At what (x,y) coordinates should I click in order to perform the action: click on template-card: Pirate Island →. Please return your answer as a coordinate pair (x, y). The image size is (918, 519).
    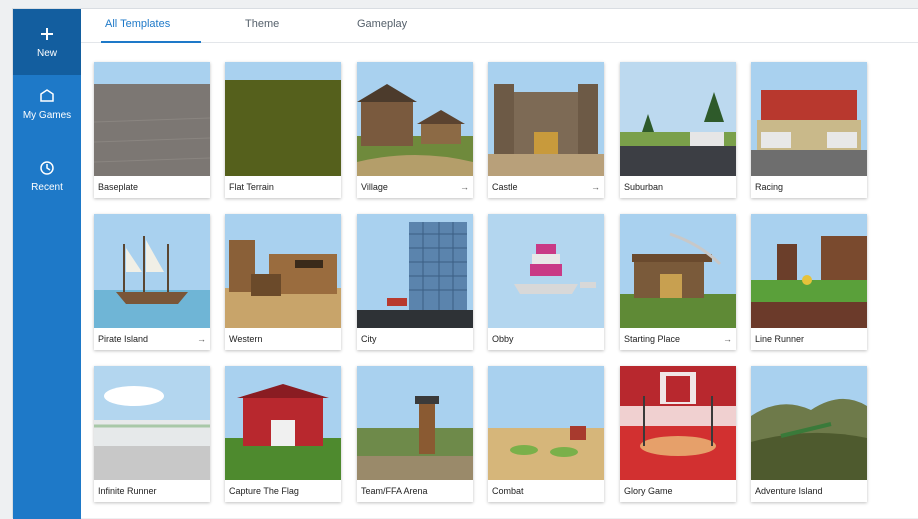
    Looking at the image, I should click on (152, 282).